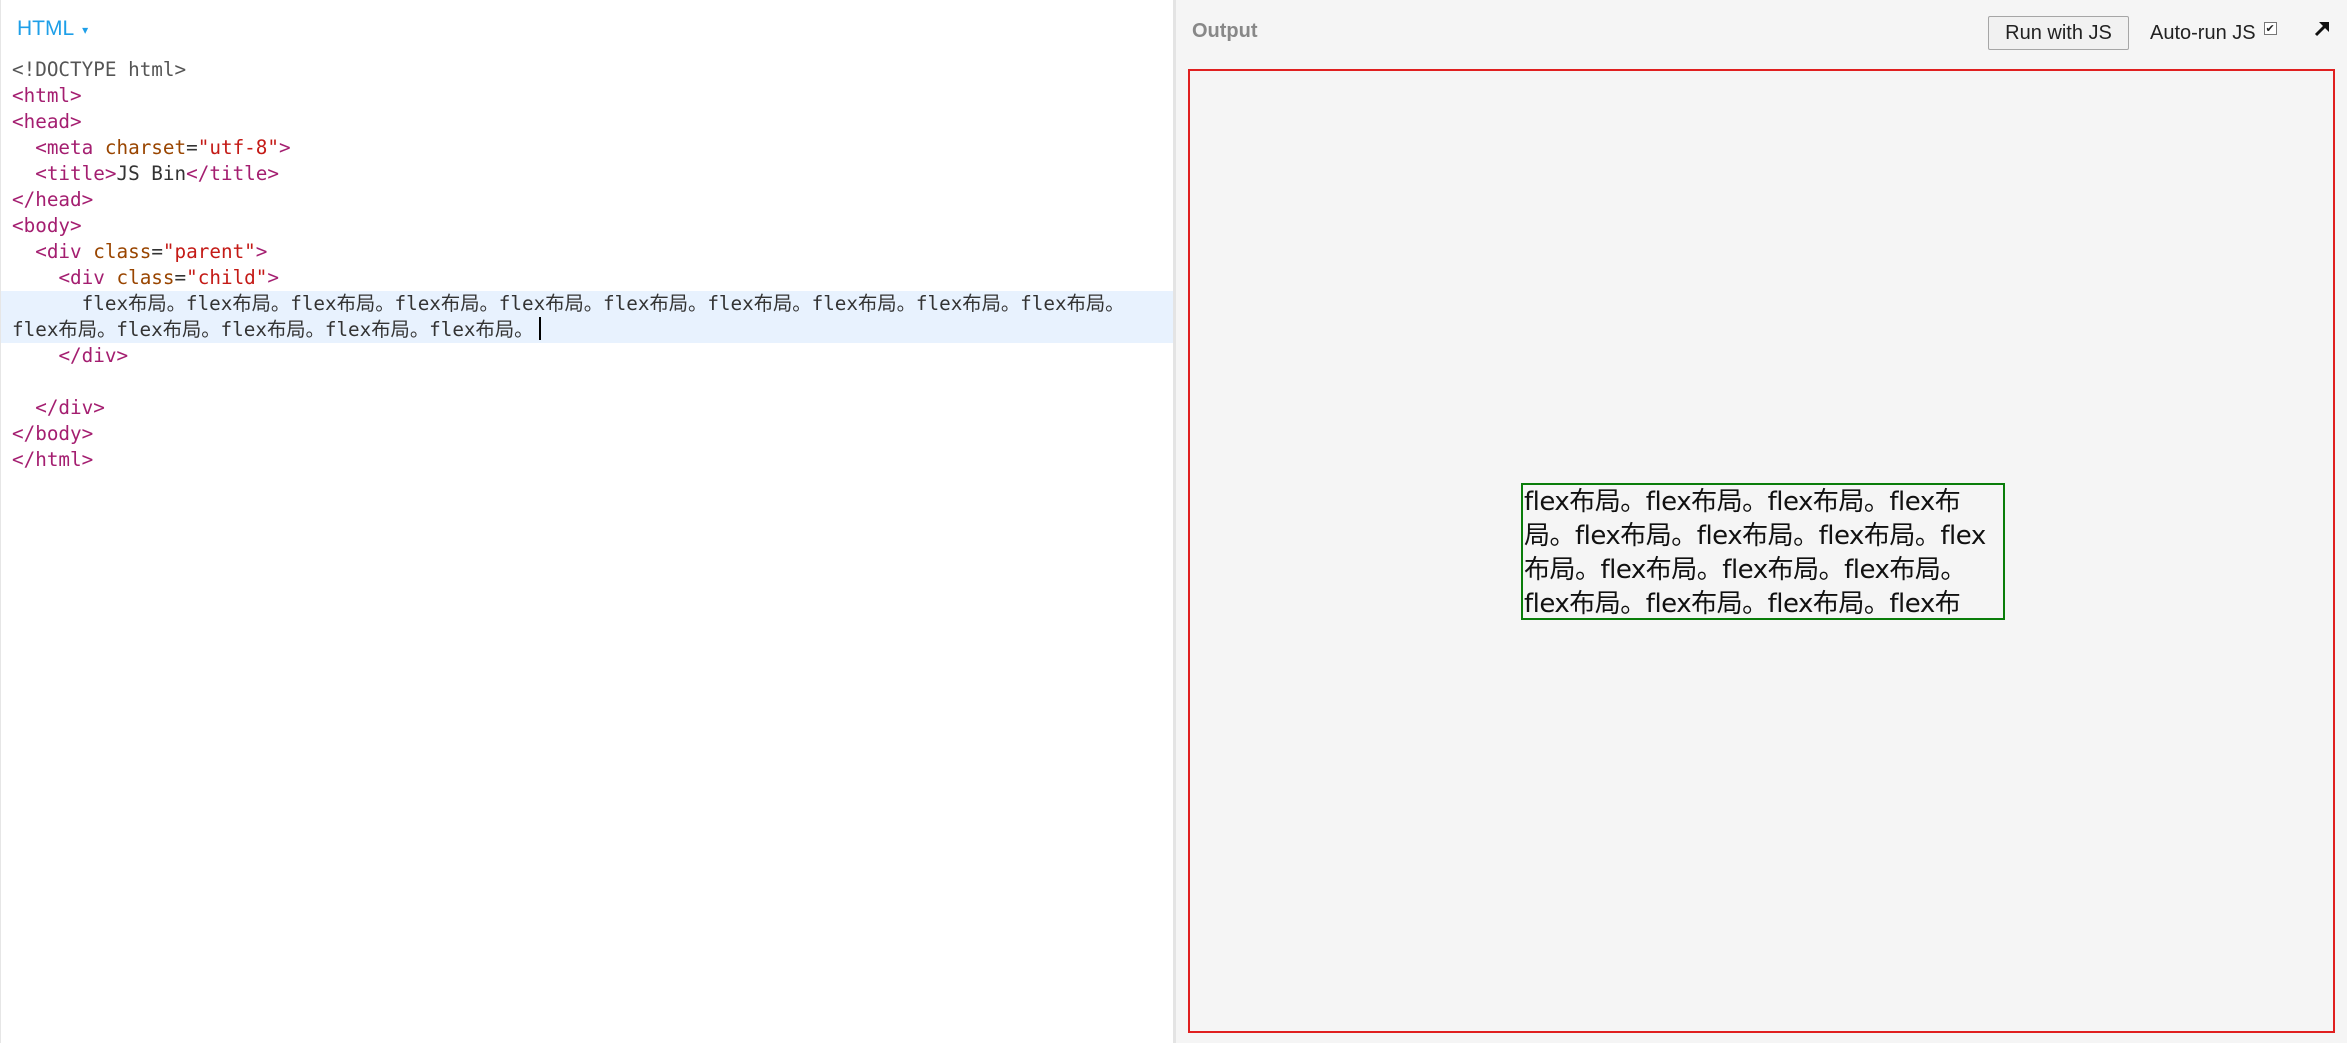 This screenshot has width=2347, height=1043. Describe the element at coordinates (227, 277) in the screenshot. I see `code-token: "child"` at that location.